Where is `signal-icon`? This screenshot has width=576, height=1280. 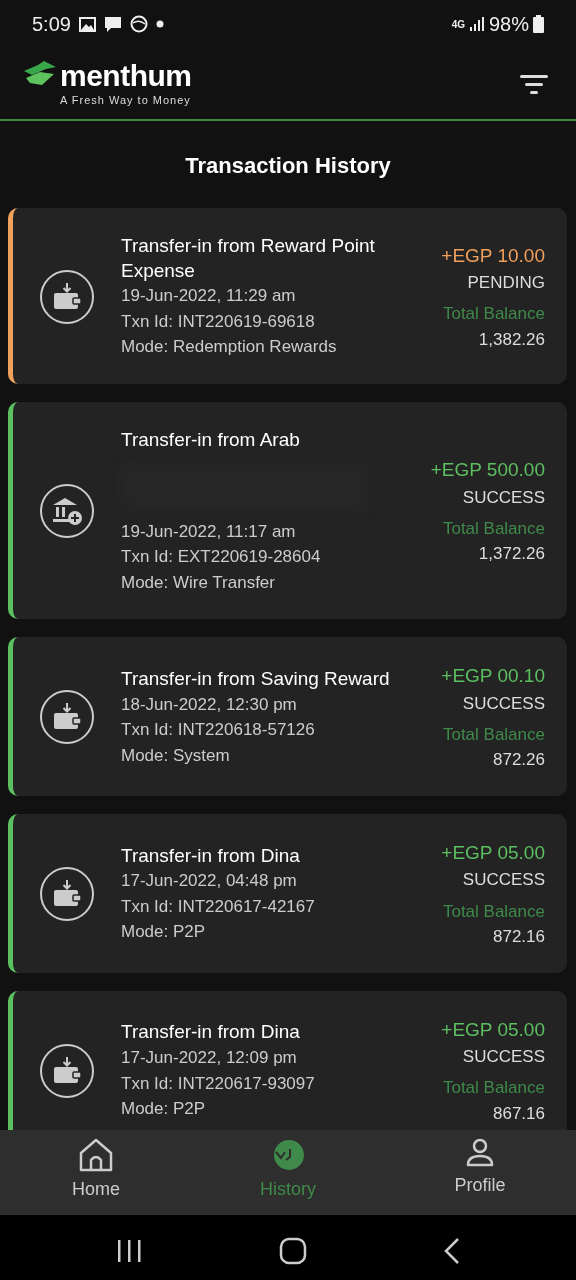 signal-icon is located at coordinates (476, 24).